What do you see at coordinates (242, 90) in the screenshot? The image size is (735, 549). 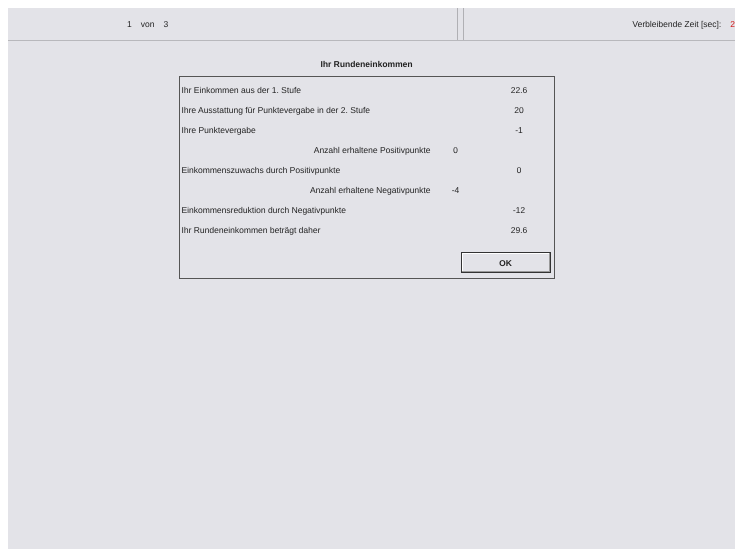 I see `row-label: Ihr Einkommen aus der 1. Stufe` at bounding box center [242, 90].